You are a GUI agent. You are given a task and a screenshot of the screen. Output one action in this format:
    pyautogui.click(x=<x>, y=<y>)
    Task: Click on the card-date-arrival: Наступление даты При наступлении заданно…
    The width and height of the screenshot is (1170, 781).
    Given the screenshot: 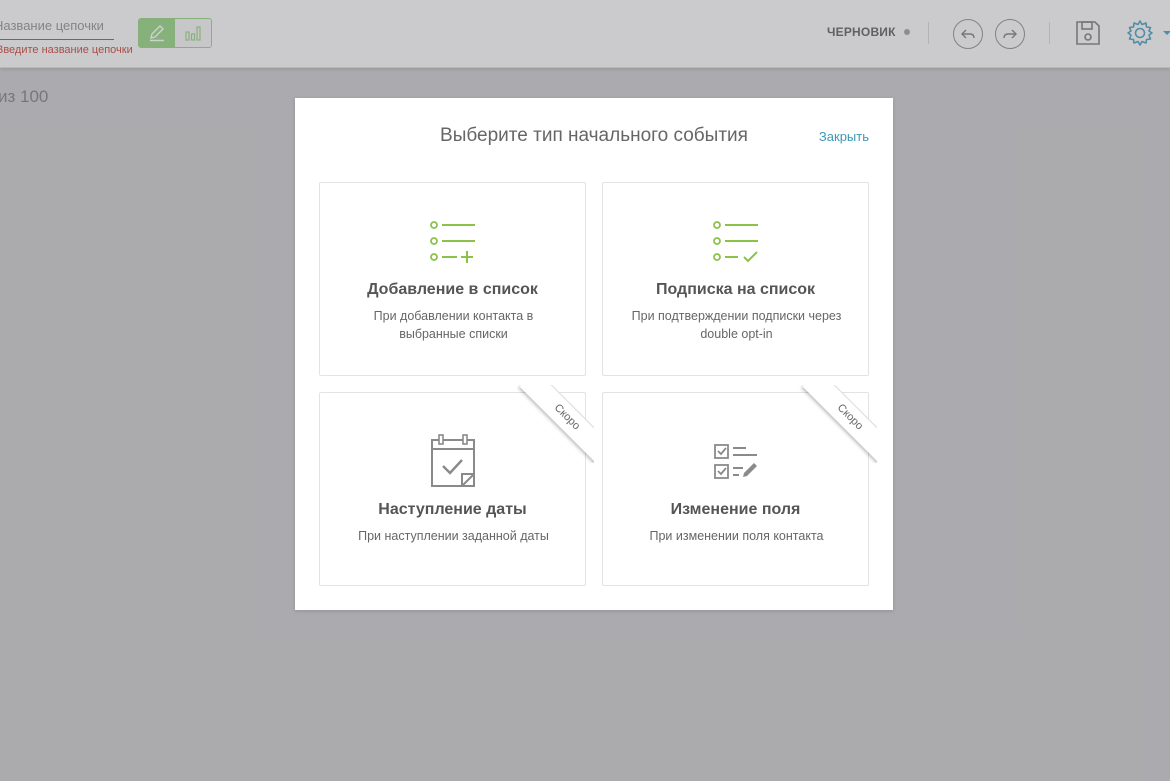 What is the action you would take?
    pyautogui.click(x=456, y=485)
    